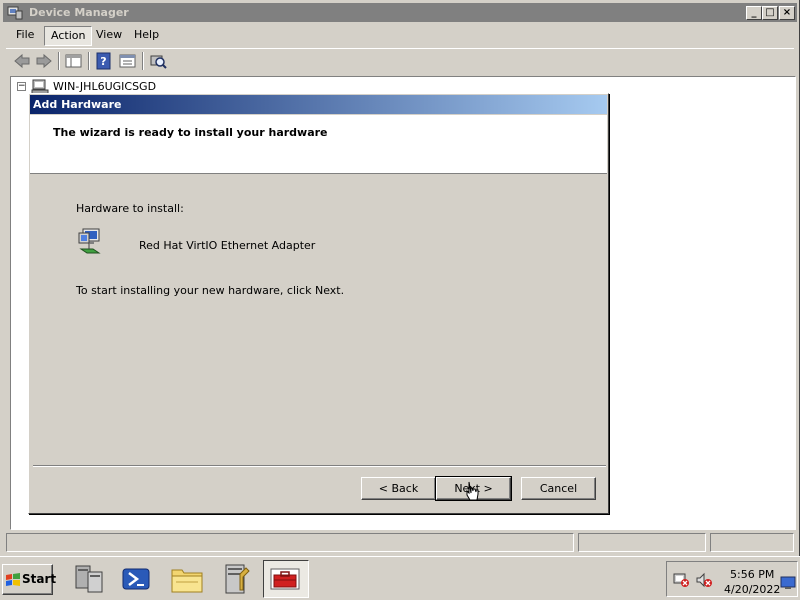 The height and width of the screenshot is (600, 800). What do you see at coordinates (128, 61) in the screenshot?
I see `properties-icon` at bounding box center [128, 61].